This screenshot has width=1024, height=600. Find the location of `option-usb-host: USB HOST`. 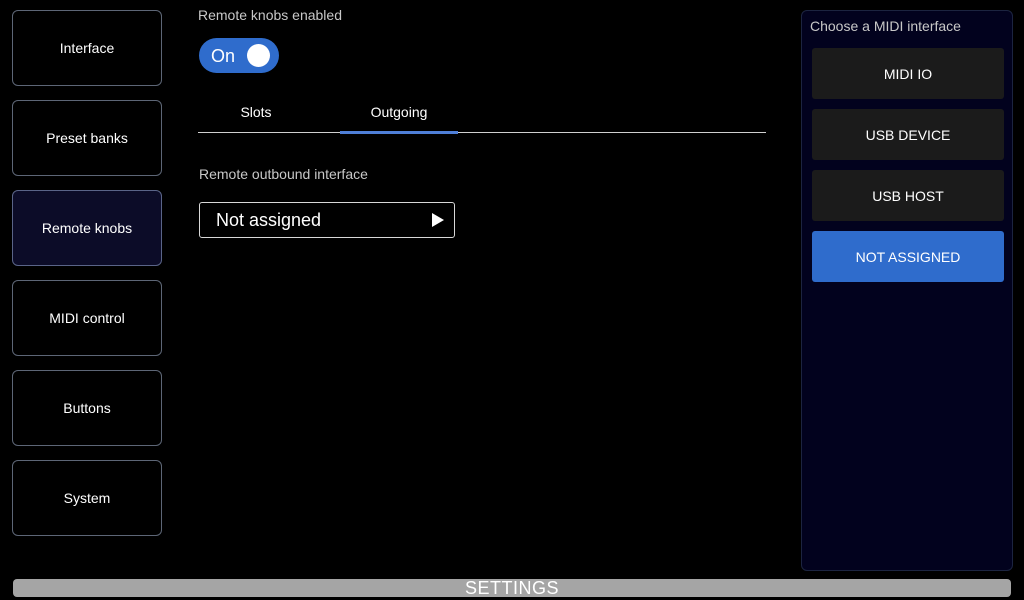

option-usb-host: USB HOST is located at coordinates (908, 195).